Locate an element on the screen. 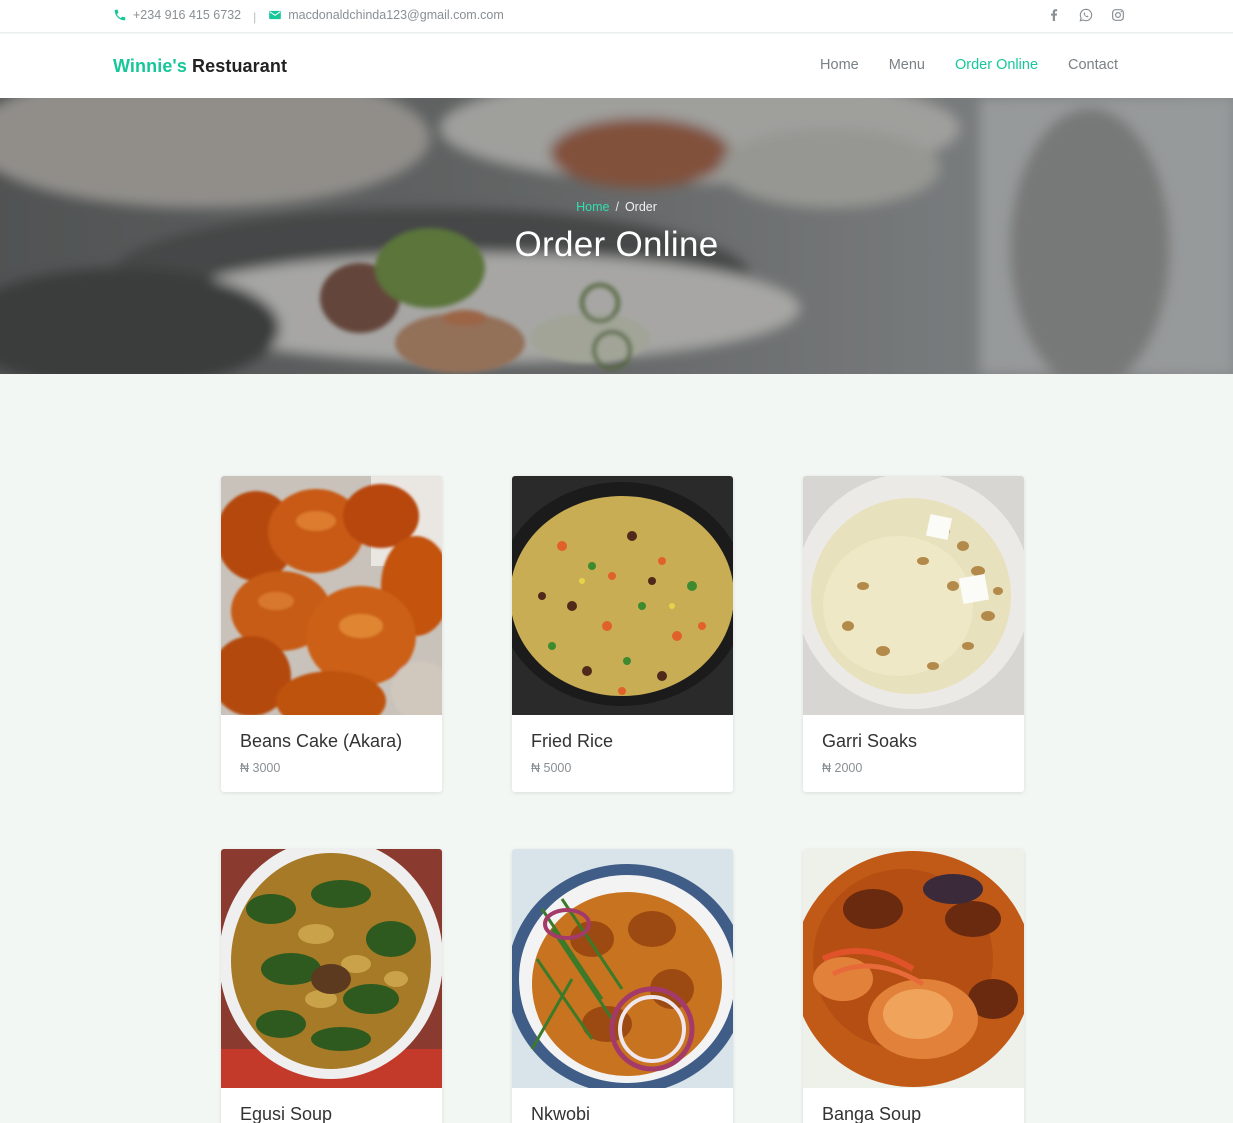 Image resolution: width=1233 pixels, height=1123 pixels. product-card: Banga Soup is located at coordinates (913, 986).